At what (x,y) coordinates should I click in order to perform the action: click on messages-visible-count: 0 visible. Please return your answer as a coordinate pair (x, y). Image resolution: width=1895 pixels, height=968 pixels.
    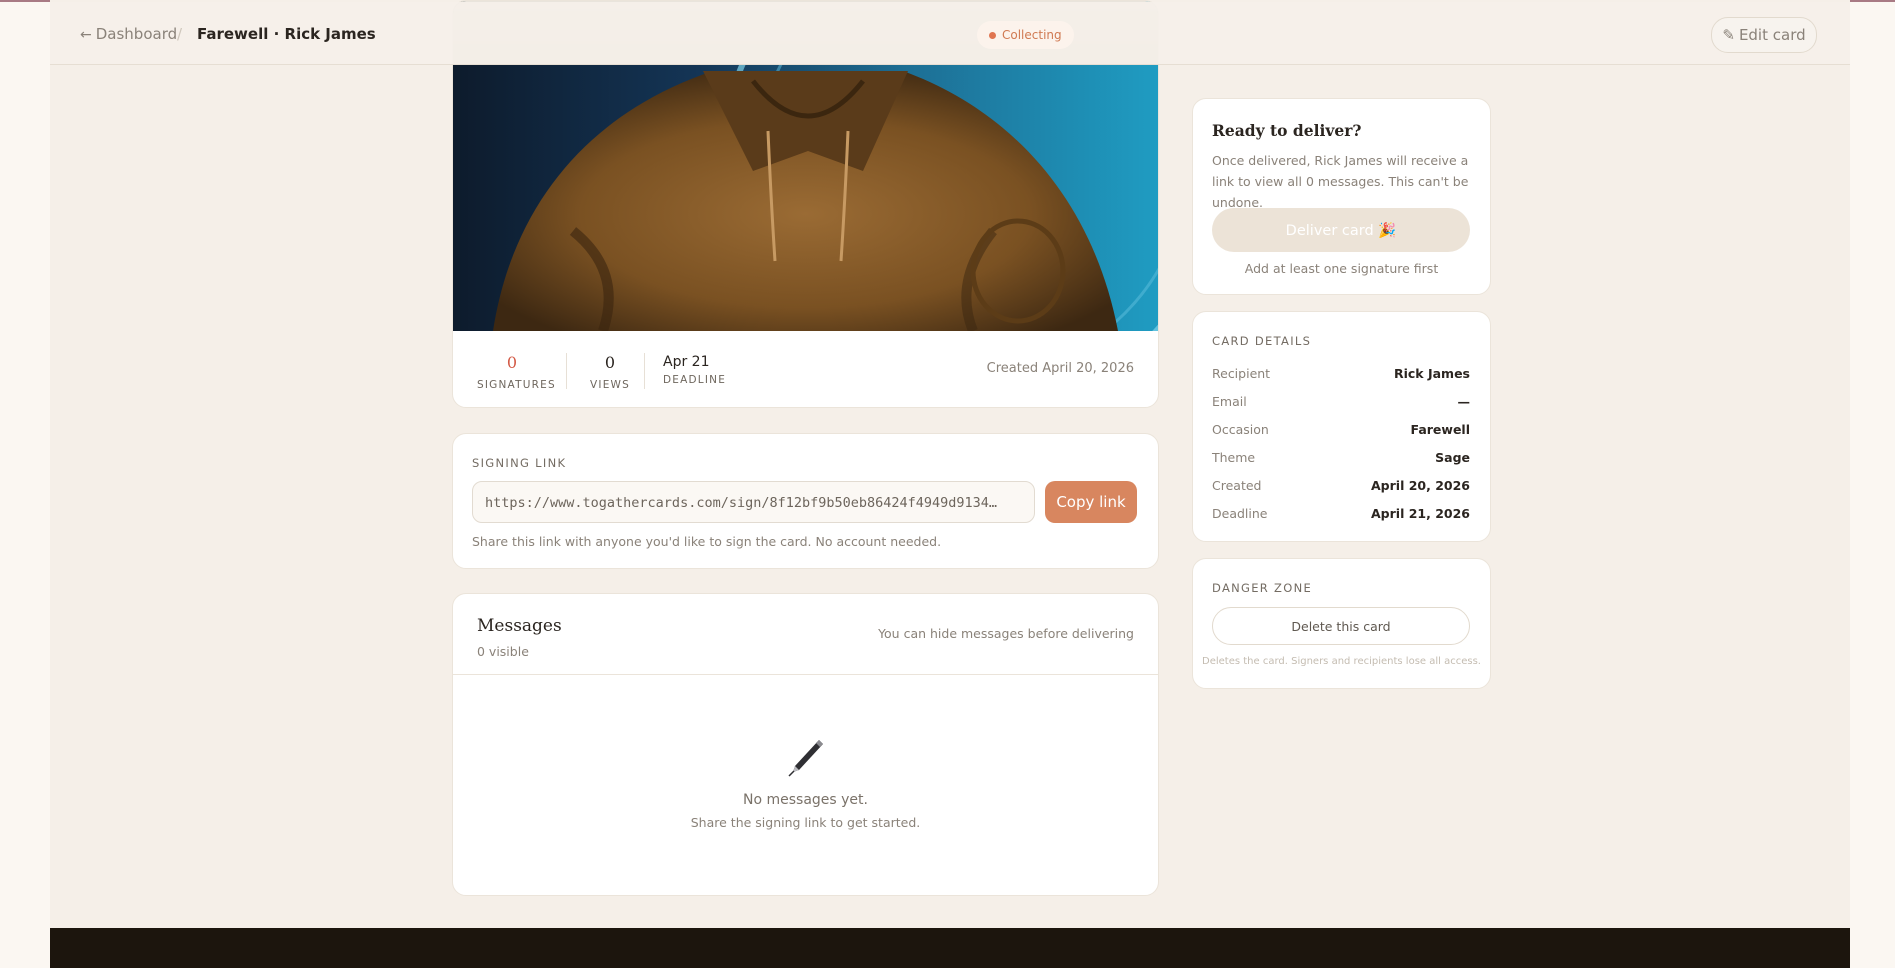
    Looking at the image, I should click on (503, 651).